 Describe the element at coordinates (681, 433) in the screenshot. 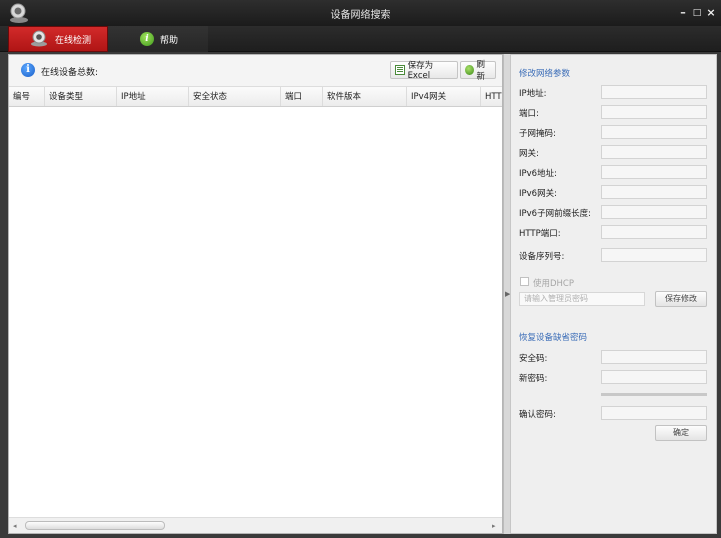

I see `confirm-button: 确定` at that location.